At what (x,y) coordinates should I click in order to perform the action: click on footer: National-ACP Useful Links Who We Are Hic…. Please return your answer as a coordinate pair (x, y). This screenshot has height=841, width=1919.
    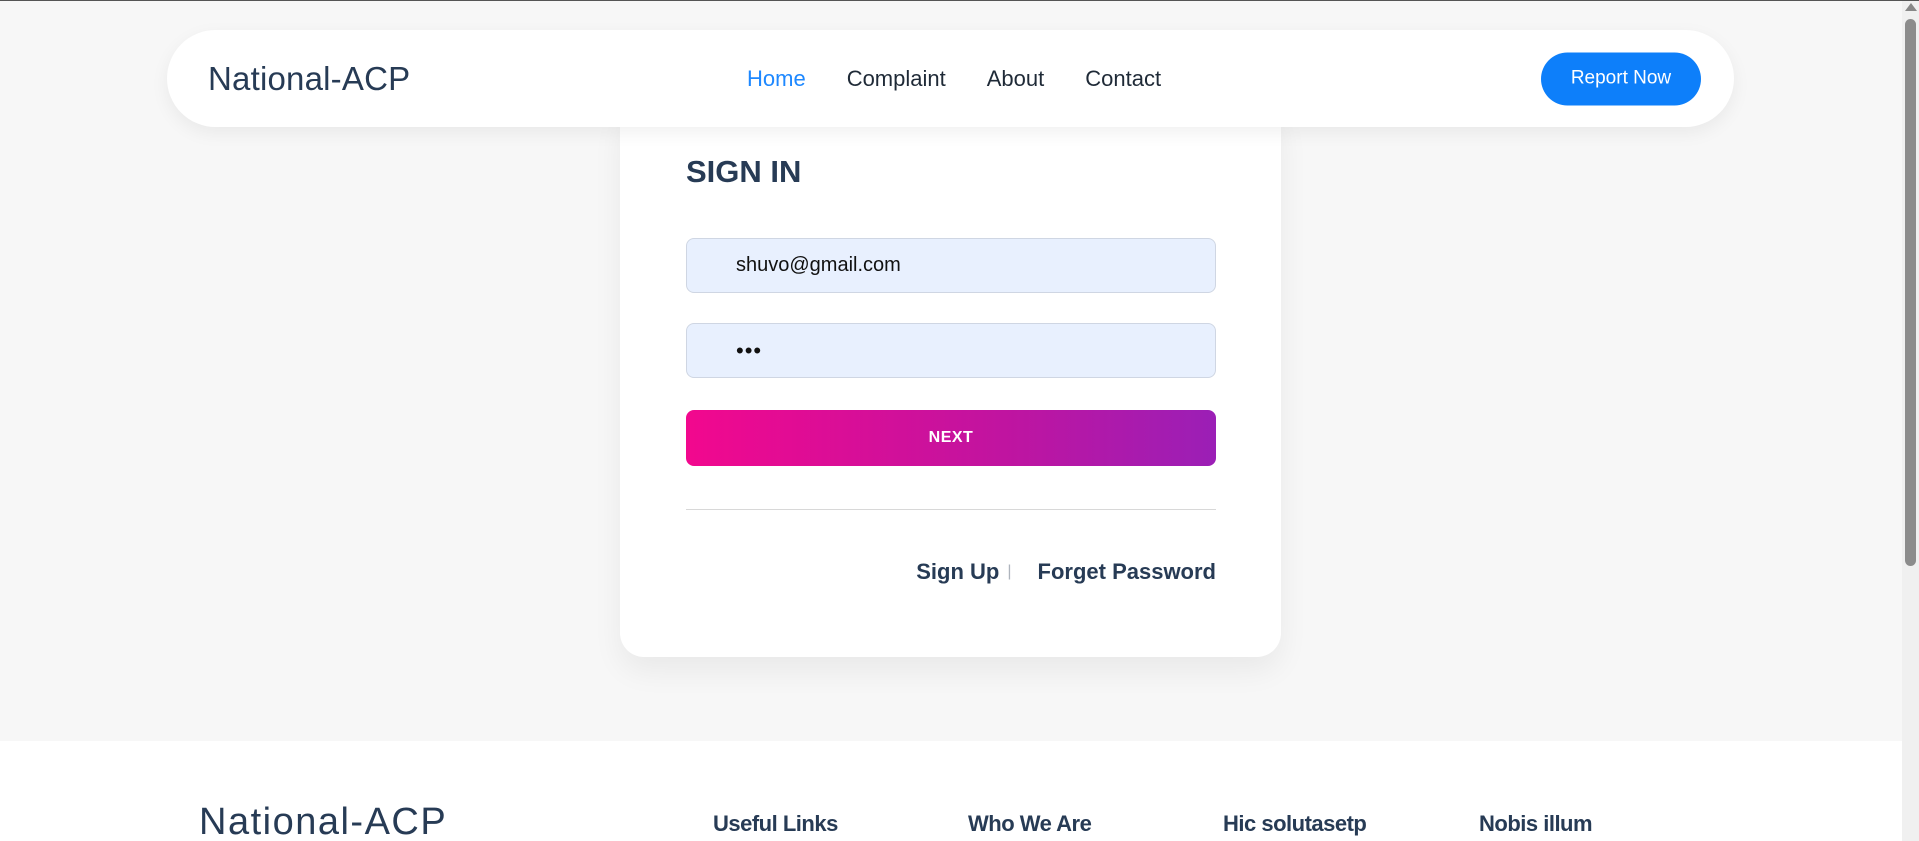
    Looking at the image, I should click on (951, 791).